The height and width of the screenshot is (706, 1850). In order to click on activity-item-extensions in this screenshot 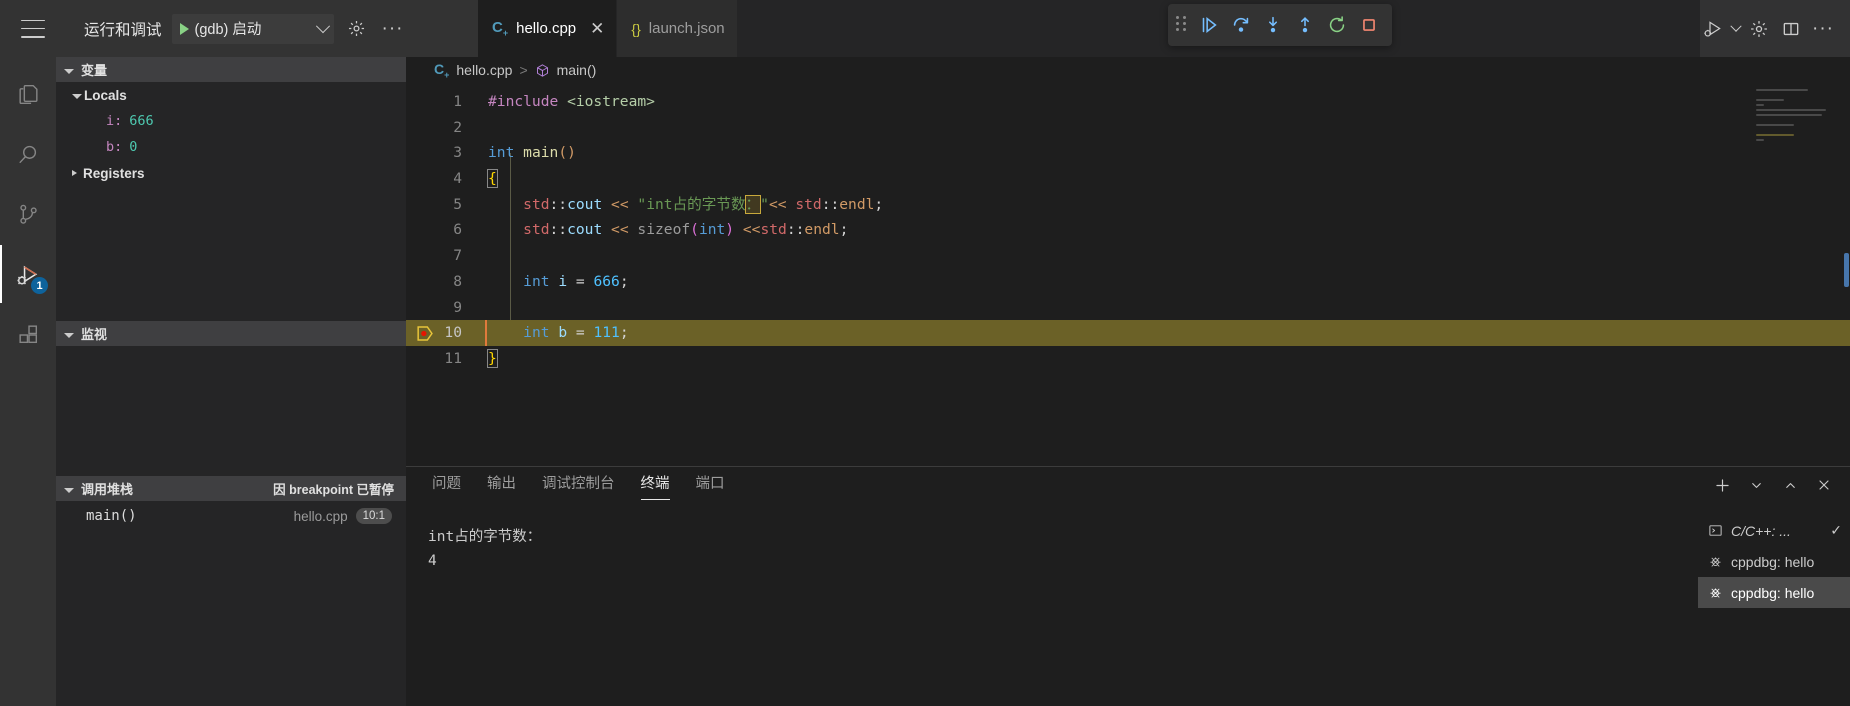, I will do `click(28, 334)`.